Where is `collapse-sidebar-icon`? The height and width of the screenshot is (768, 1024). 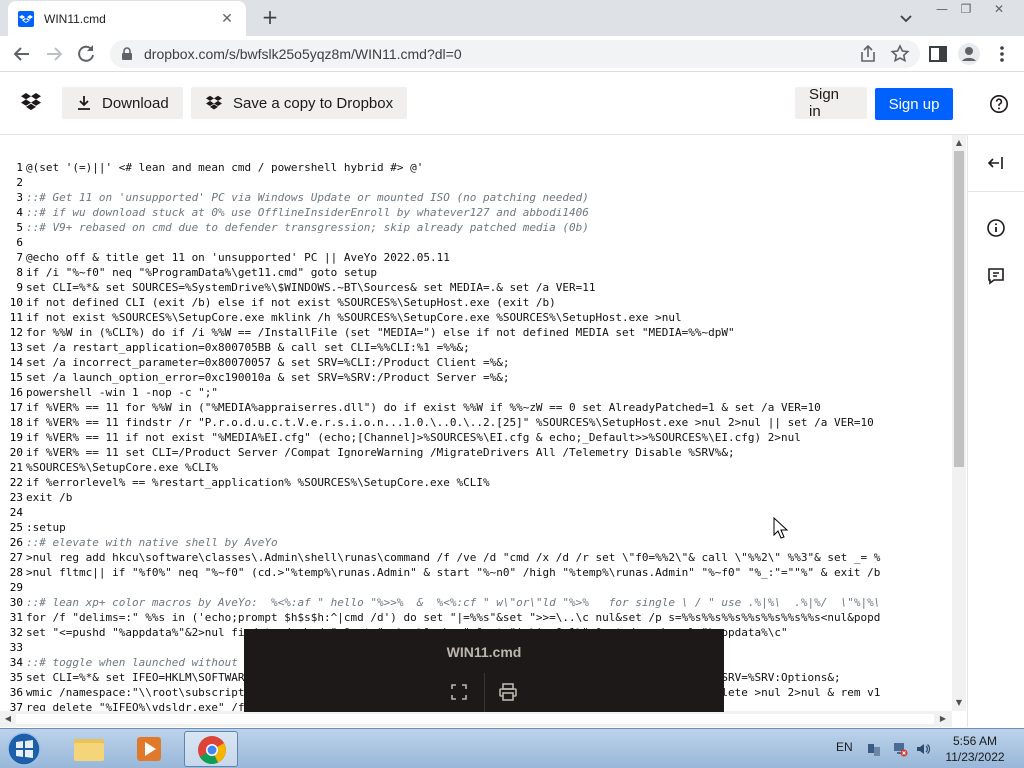 collapse-sidebar-icon is located at coordinates (996, 163).